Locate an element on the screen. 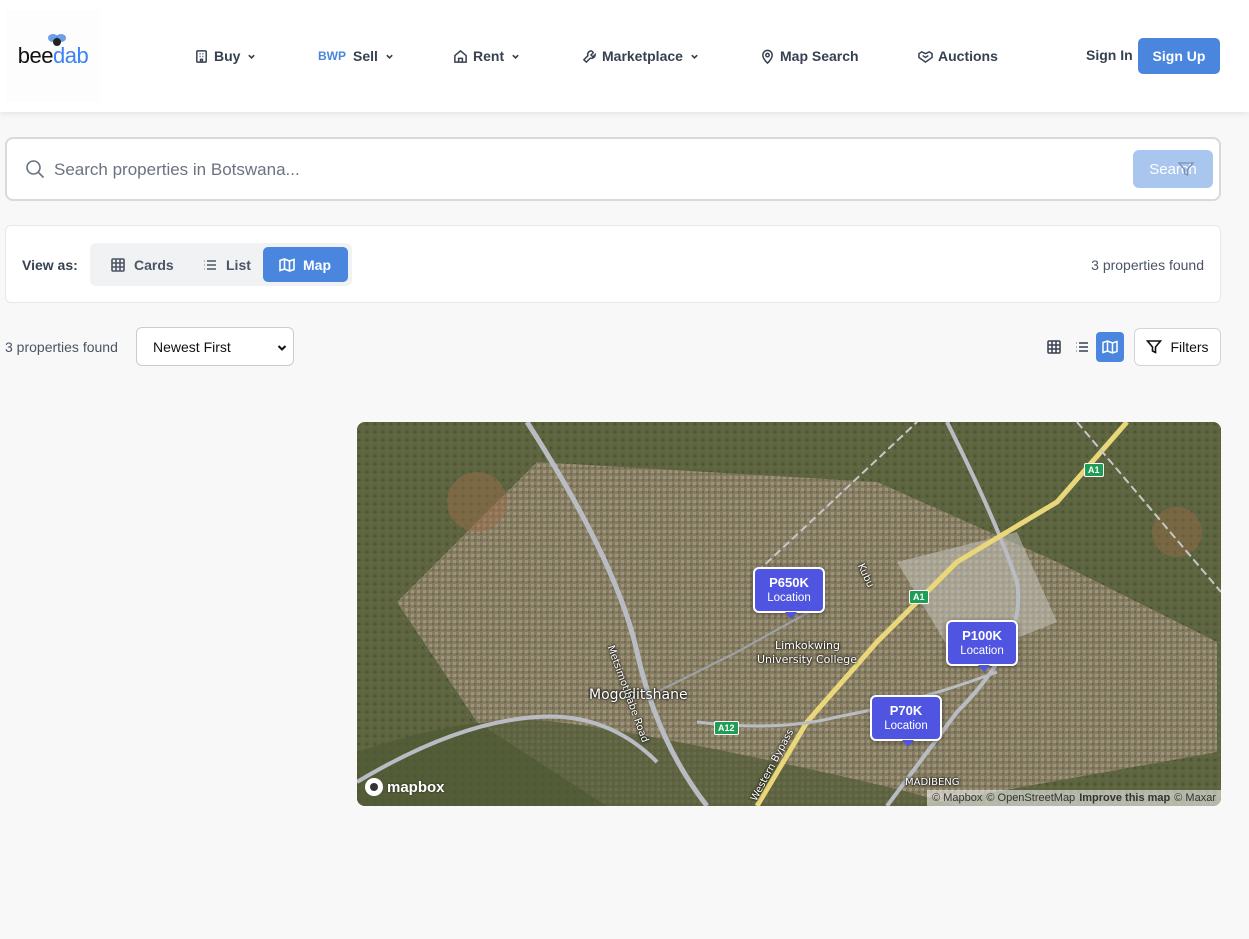 Image resolution: width=1249 pixels, height=939 pixels. attribution-mapbox-link: © Mapbox is located at coordinates (957, 798).